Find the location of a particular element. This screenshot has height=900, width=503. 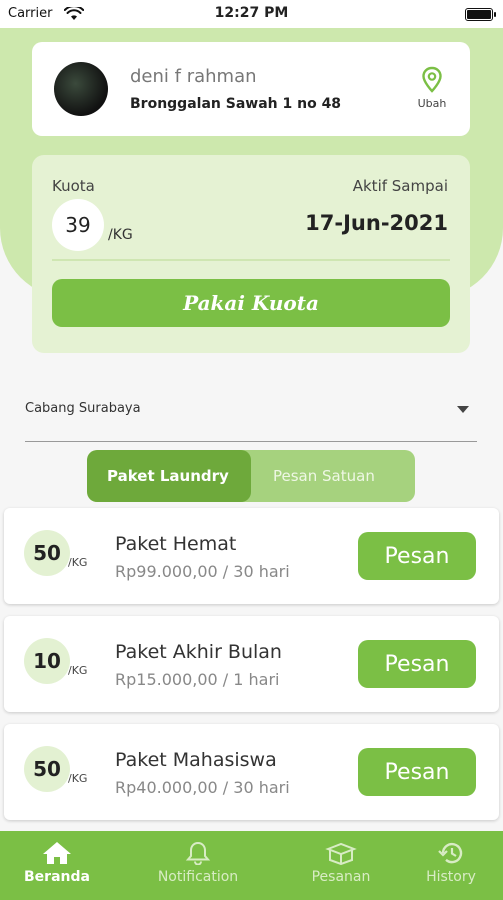

package-type-tabs: Pesan Satuan Paket Laundry is located at coordinates (251, 476).